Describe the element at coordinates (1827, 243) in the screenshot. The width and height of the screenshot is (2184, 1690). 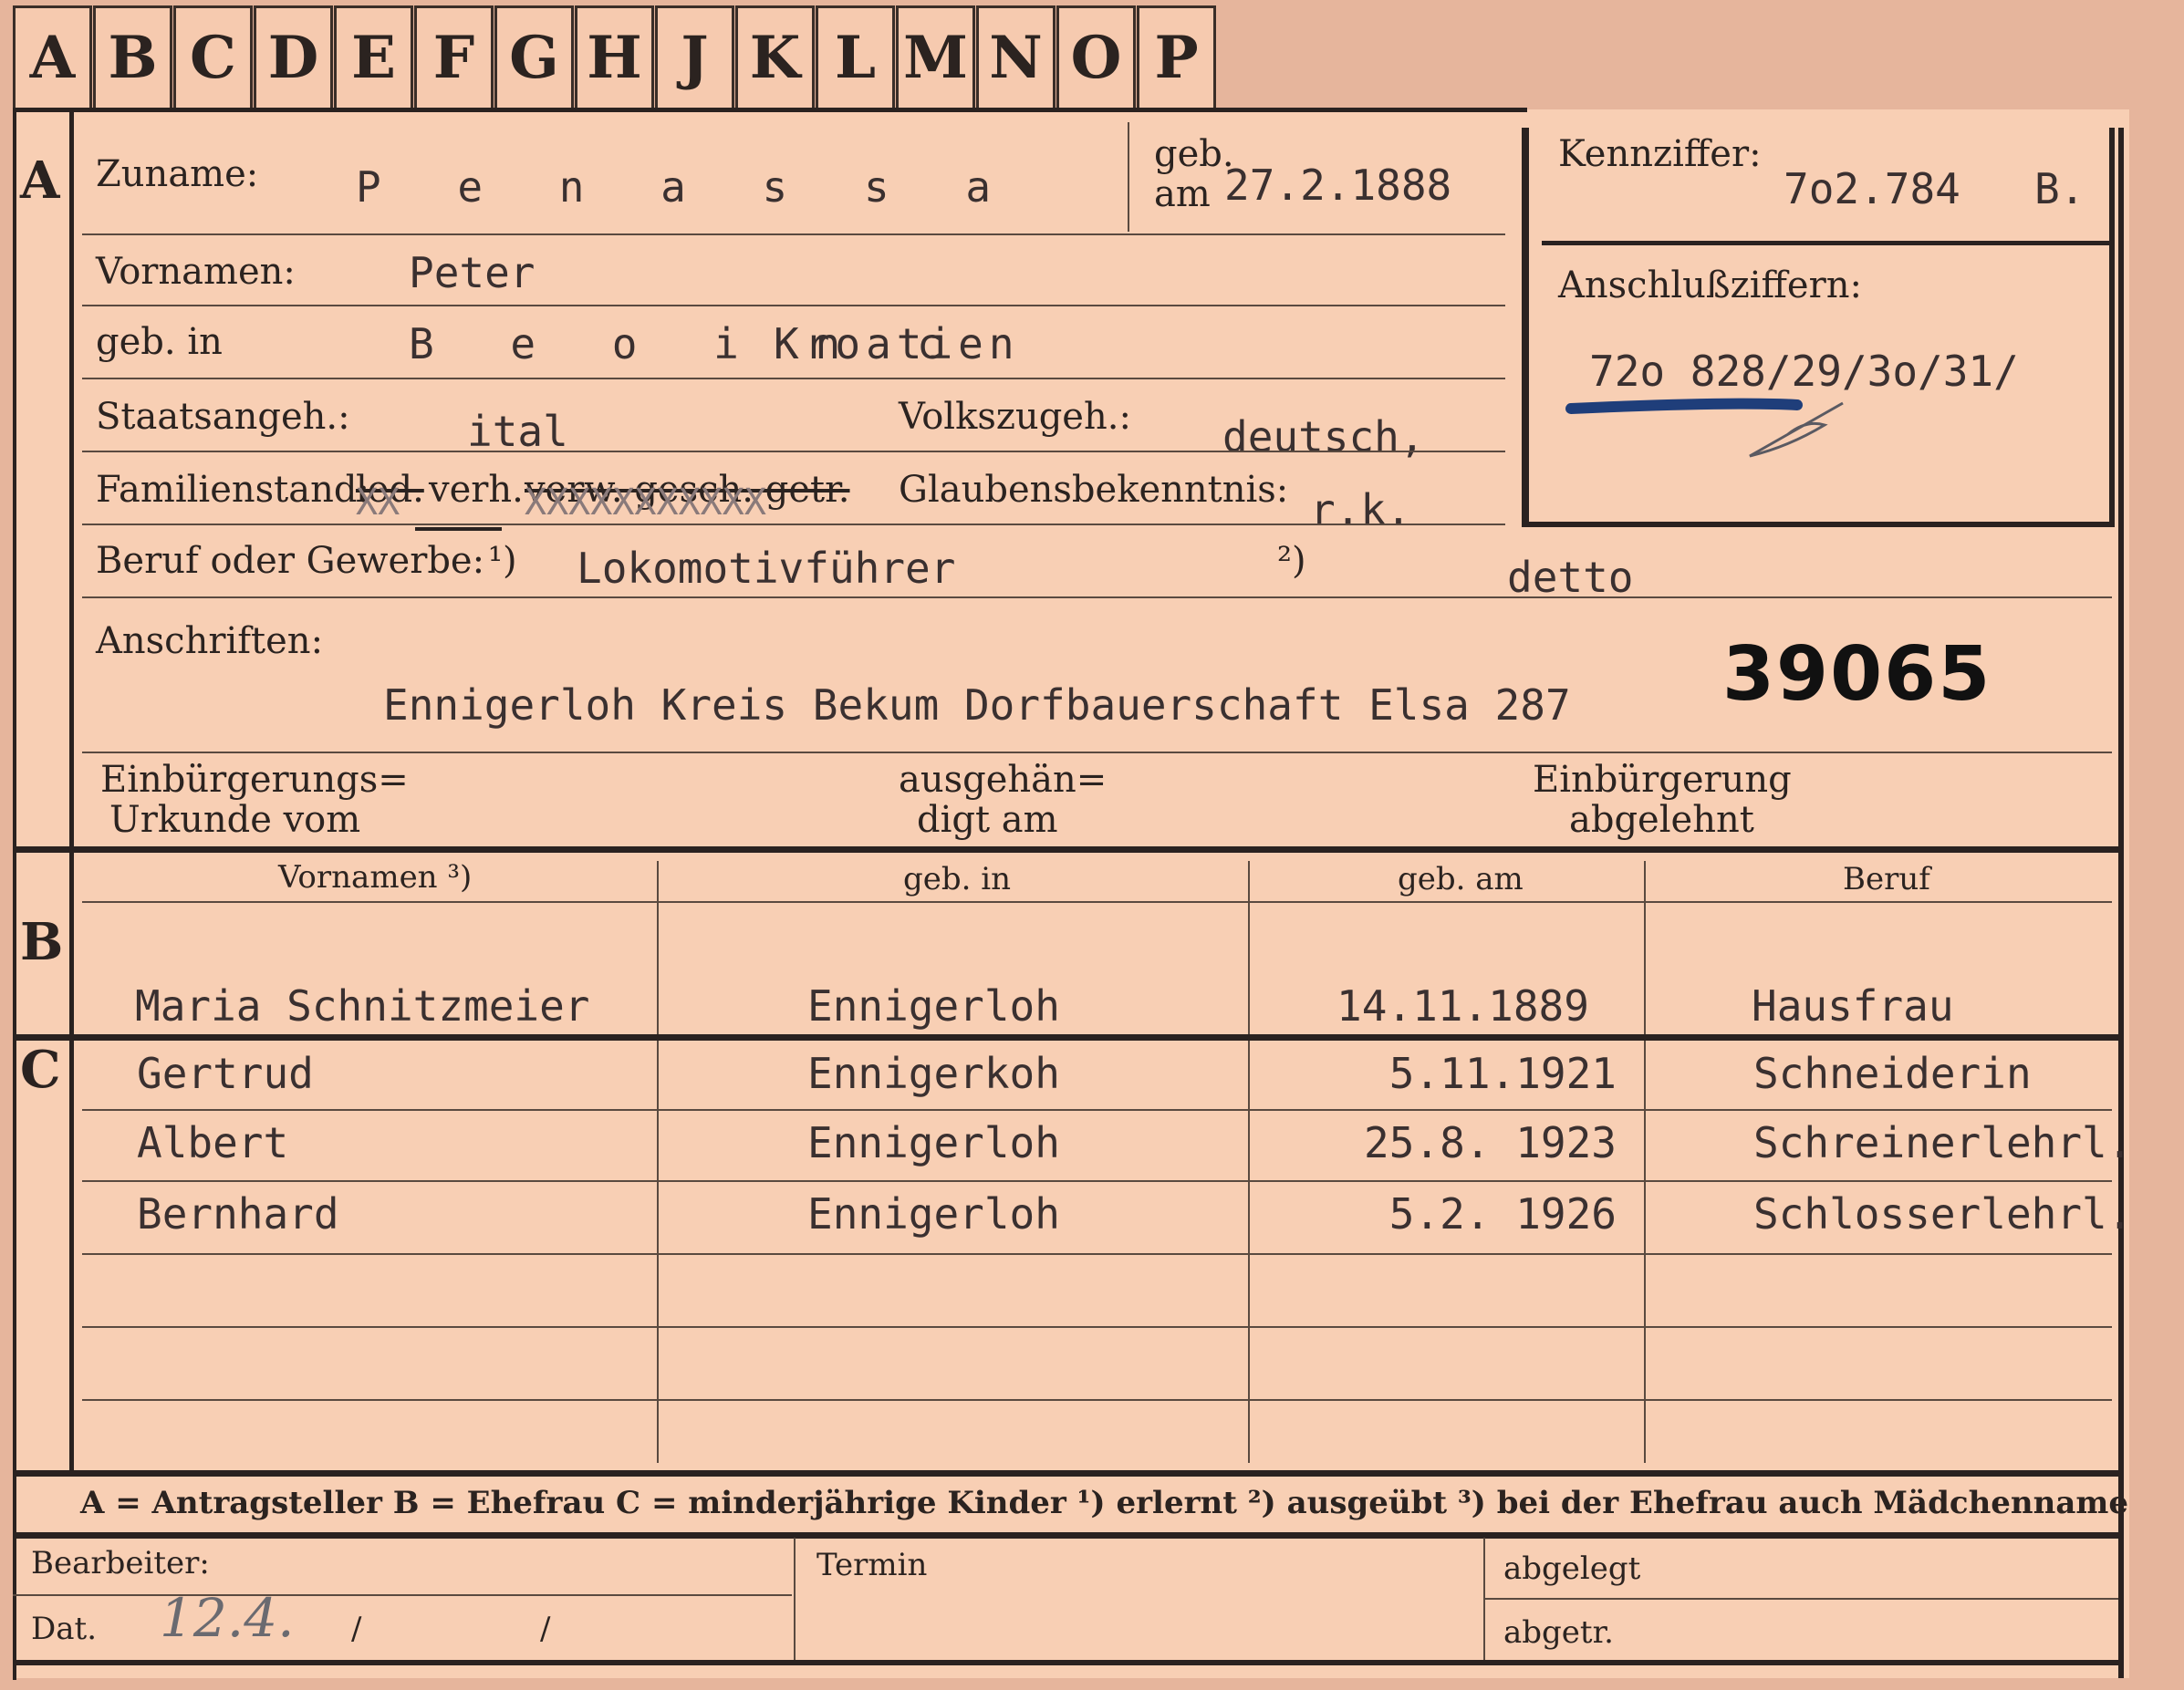
I see `id-box-divider` at that location.